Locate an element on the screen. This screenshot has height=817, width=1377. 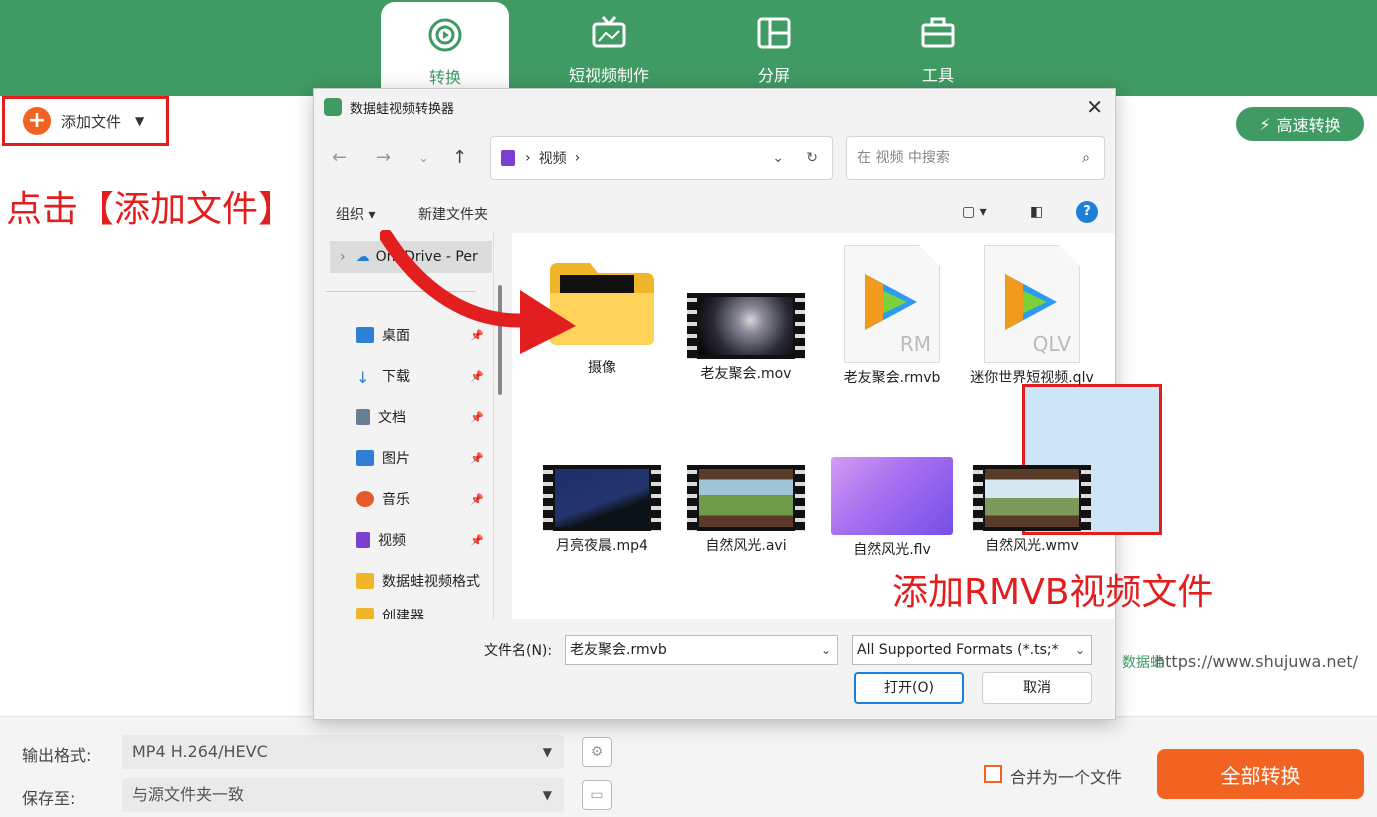
file-item-mov: 老友聚会.mov is located at coordinates (746, 338).